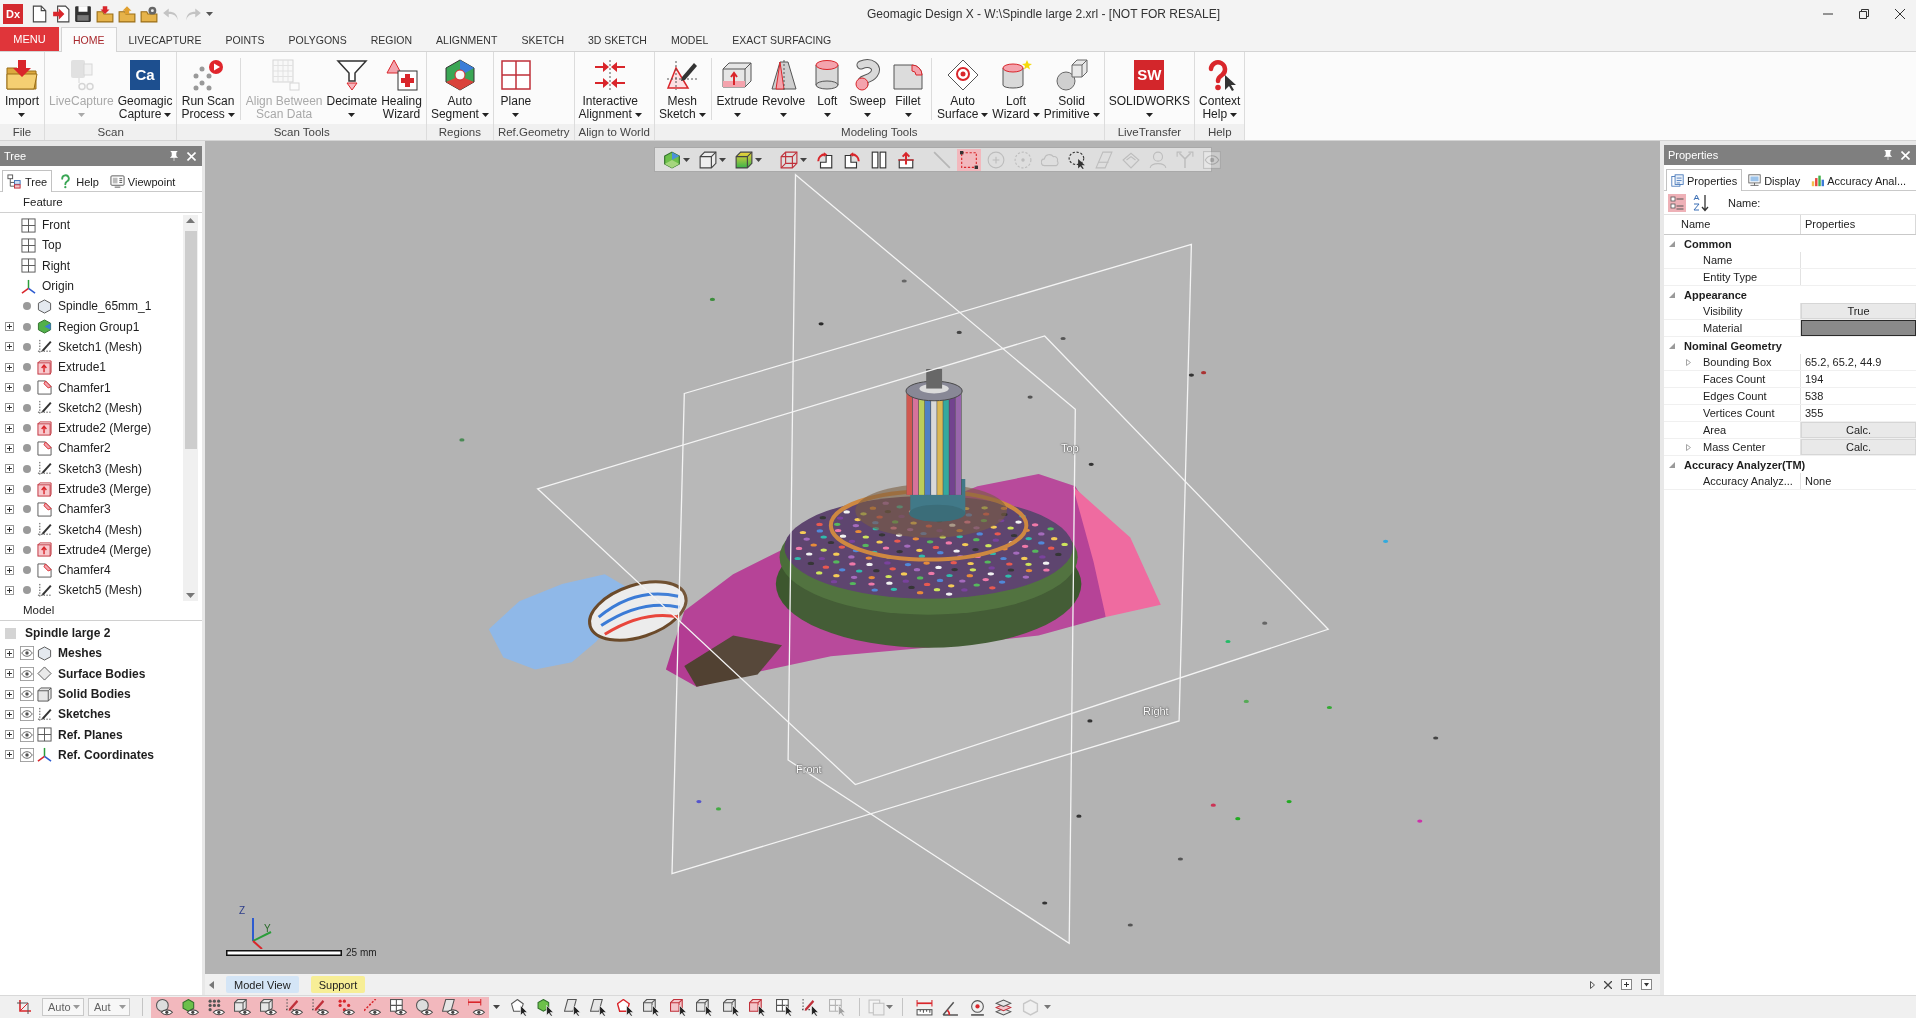 The image size is (1916, 1018). I want to click on ribbon-button: Mesh Sketch, so click(682, 88).